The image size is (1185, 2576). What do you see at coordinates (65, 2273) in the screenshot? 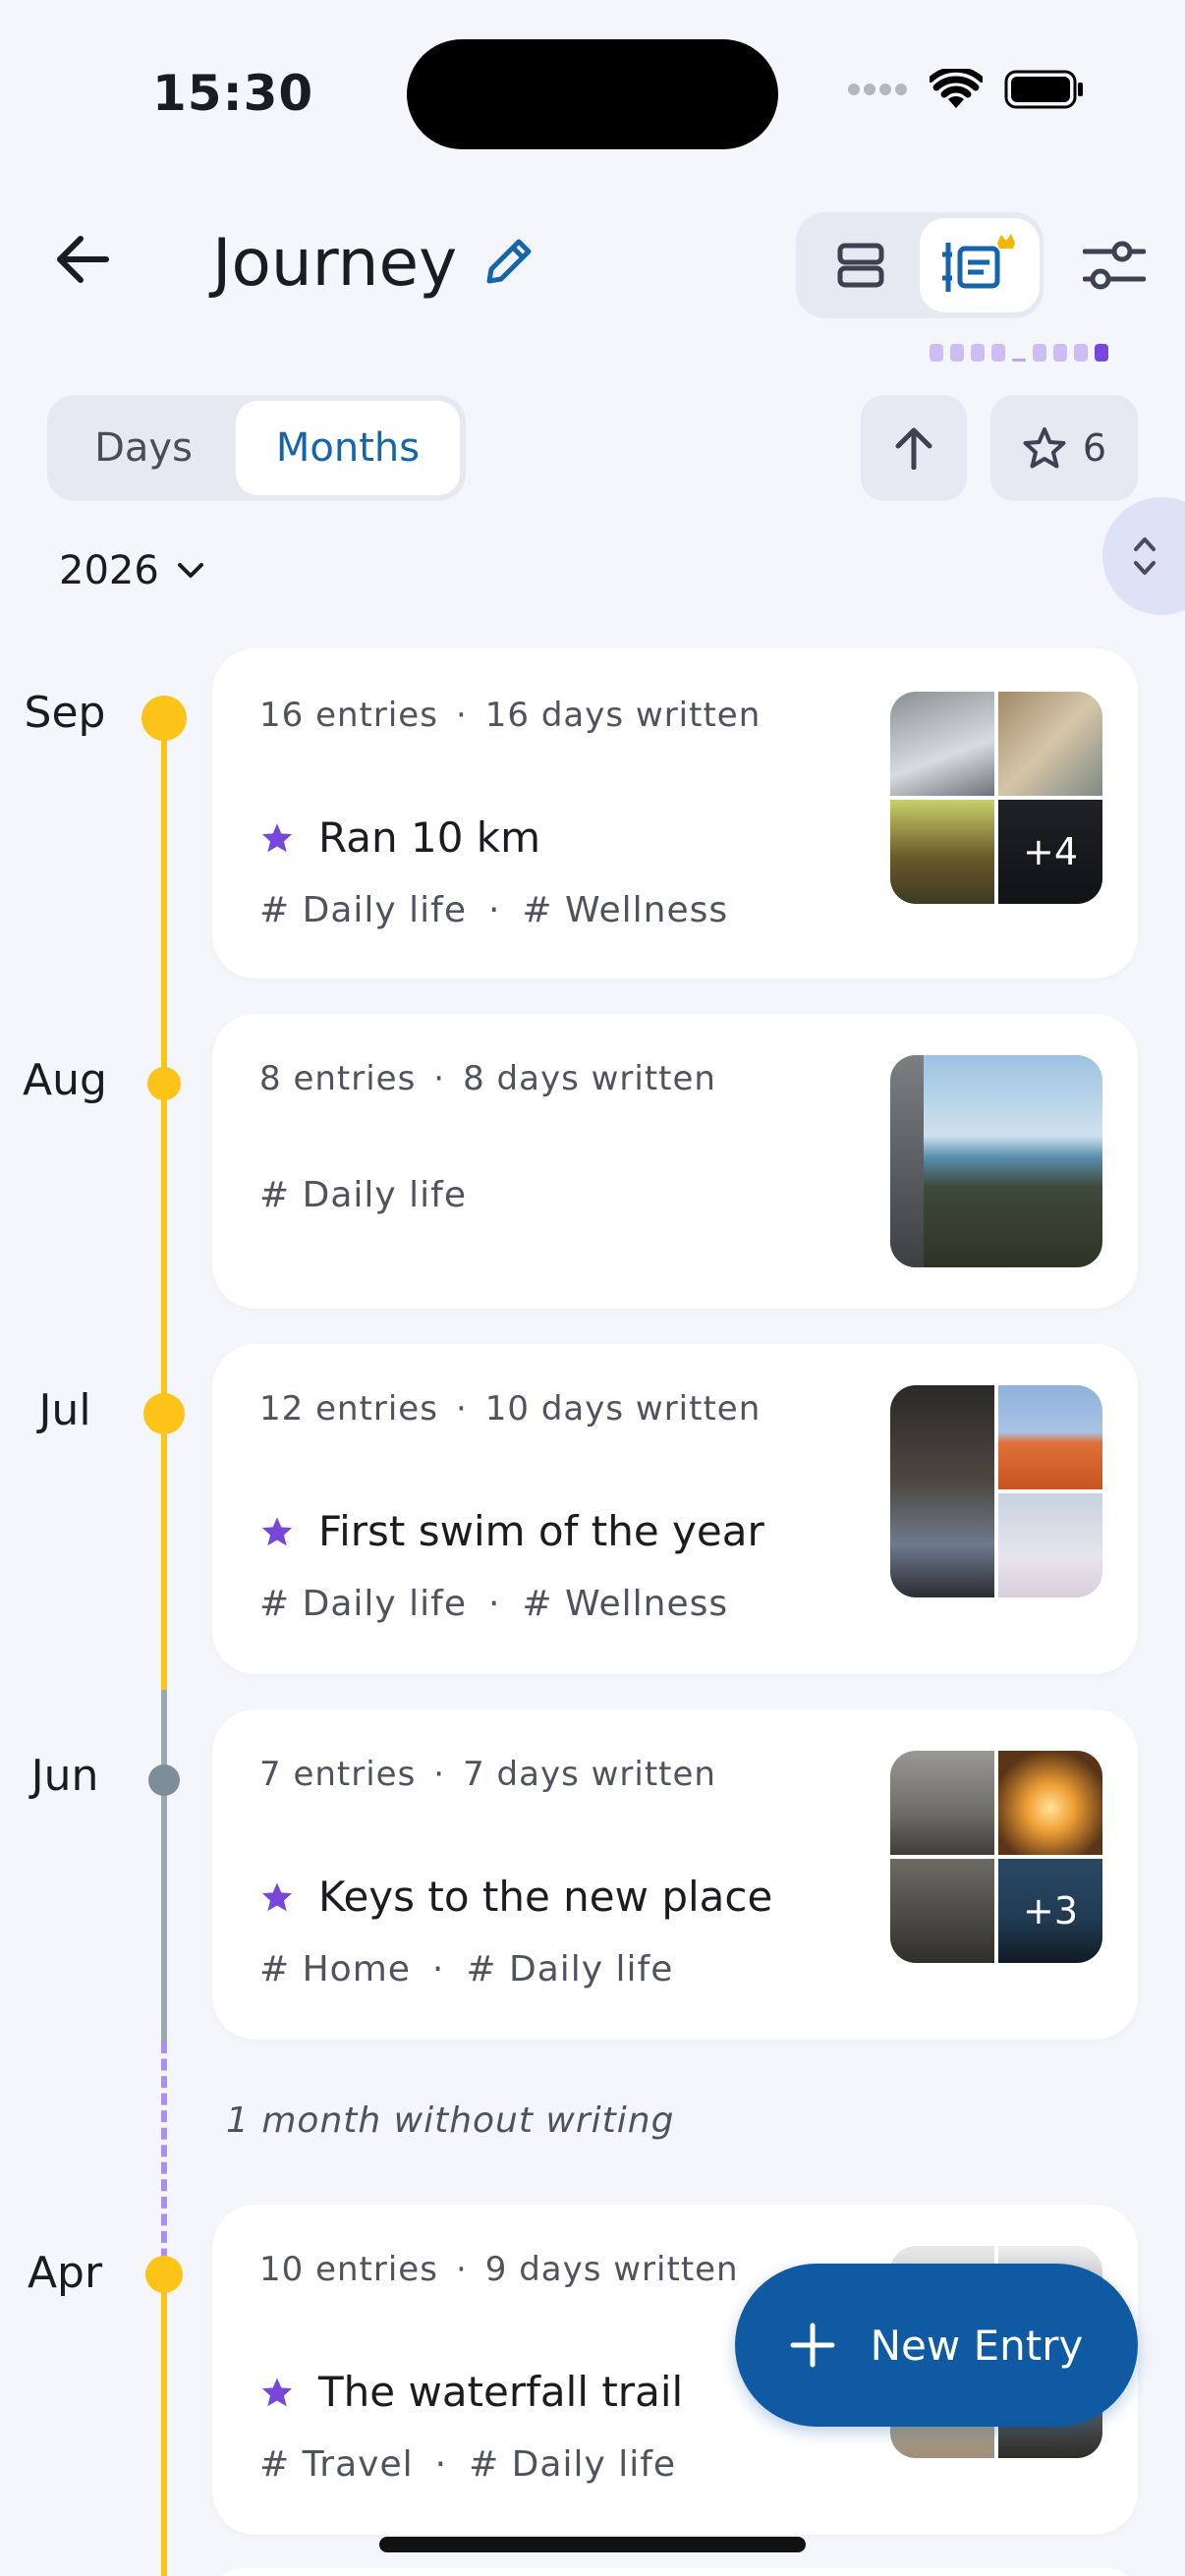
I see `month-label: Apr` at bounding box center [65, 2273].